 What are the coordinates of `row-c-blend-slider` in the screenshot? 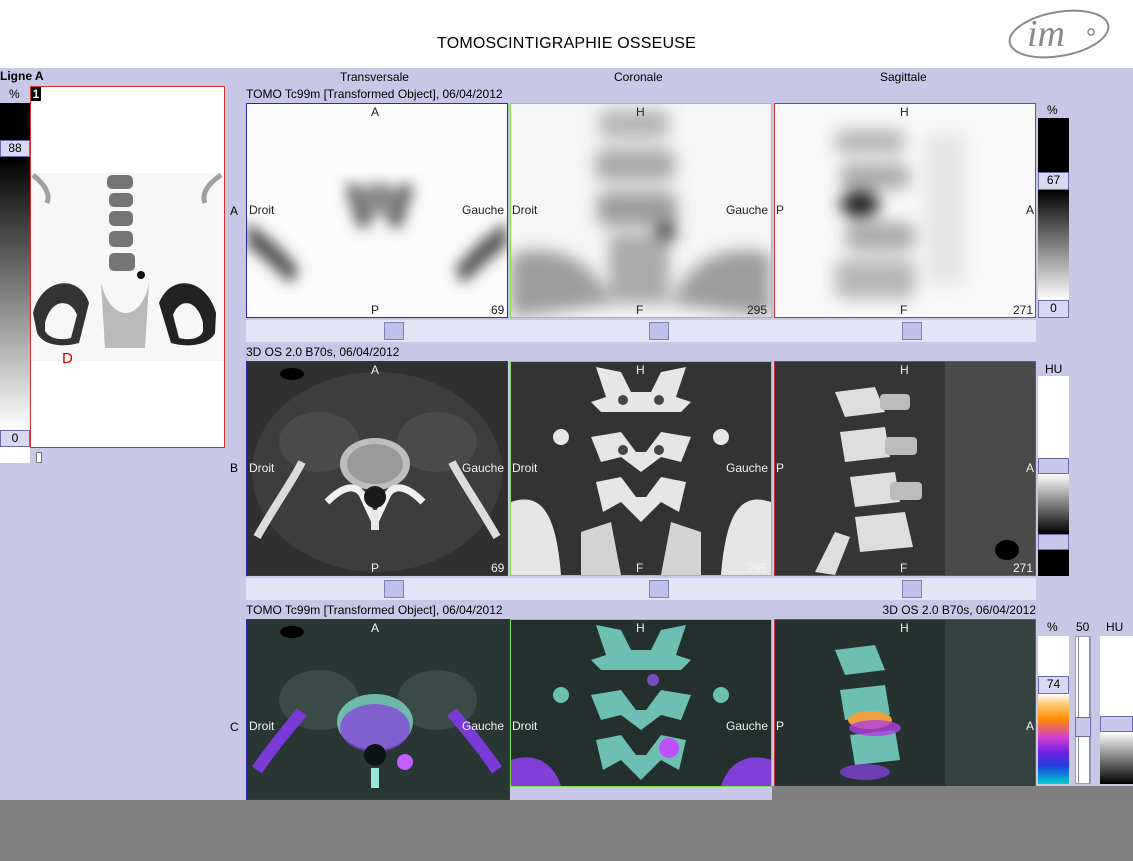 It's located at (1083, 710).